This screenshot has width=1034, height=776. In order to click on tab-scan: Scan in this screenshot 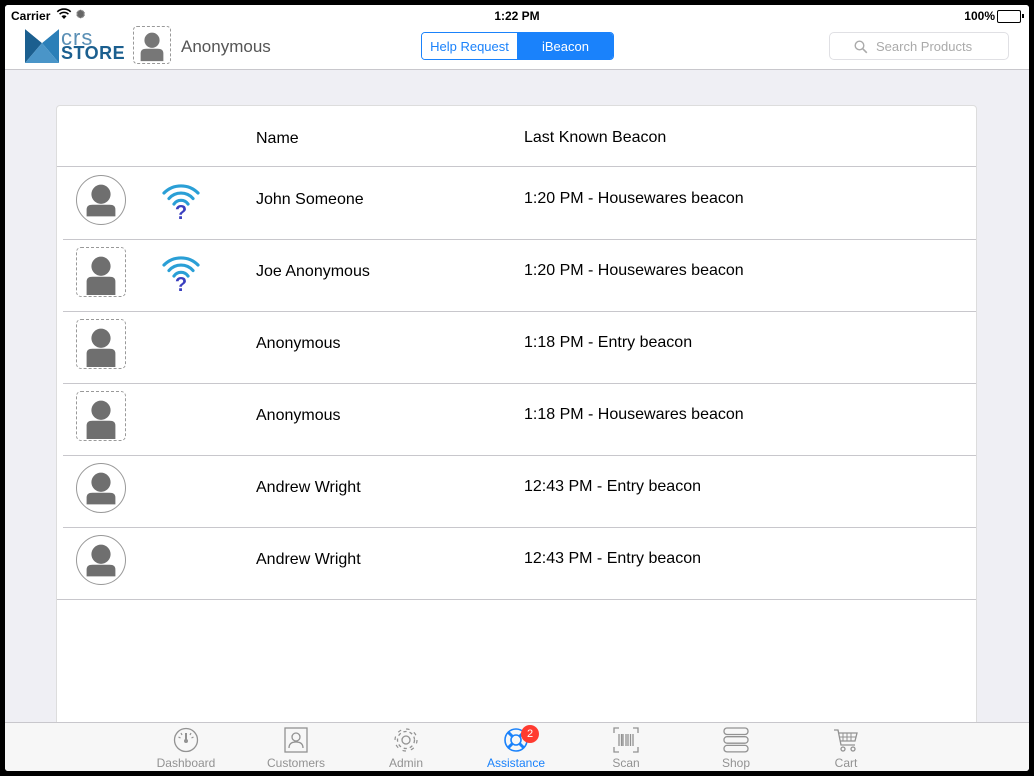, I will do `click(626, 747)`.